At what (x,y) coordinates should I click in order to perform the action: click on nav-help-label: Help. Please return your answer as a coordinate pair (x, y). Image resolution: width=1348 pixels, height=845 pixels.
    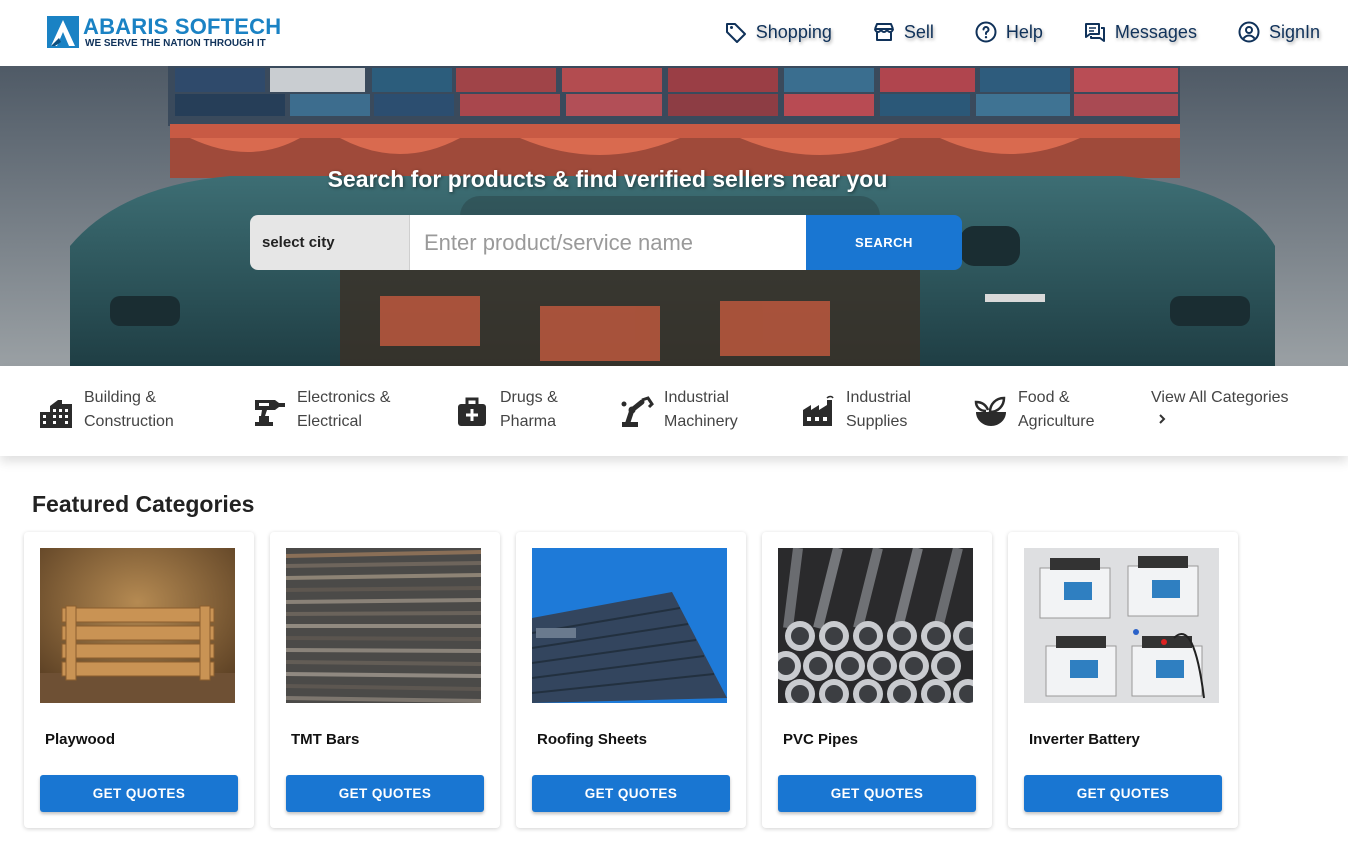
    Looking at the image, I should click on (1024, 31).